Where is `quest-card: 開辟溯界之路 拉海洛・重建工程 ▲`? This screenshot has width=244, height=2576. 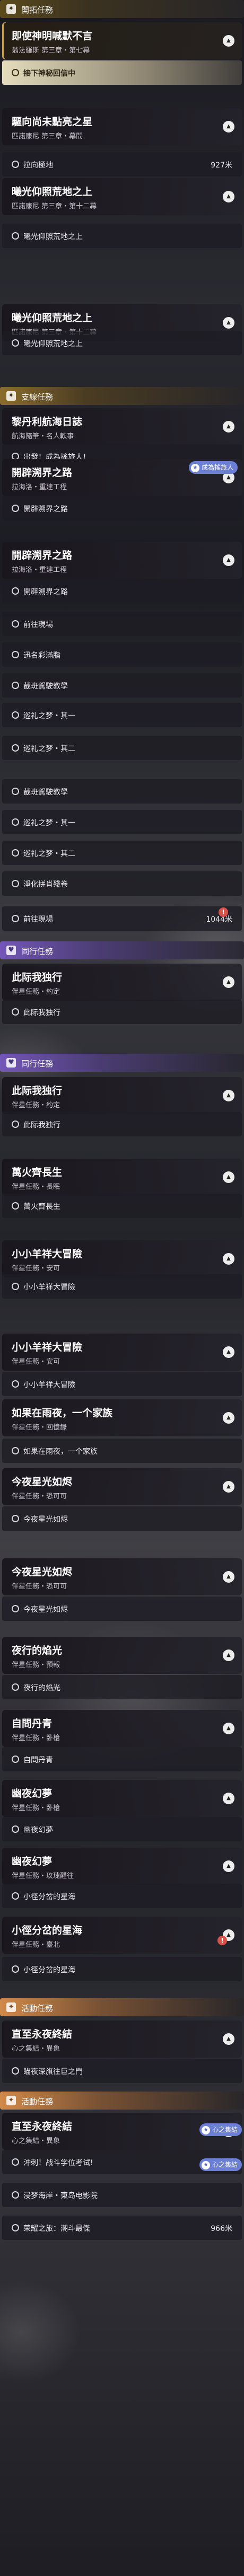 quest-card: 開辟溯界之路 拉海洛・重建工程 ▲ is located at coordinates (122, 560).